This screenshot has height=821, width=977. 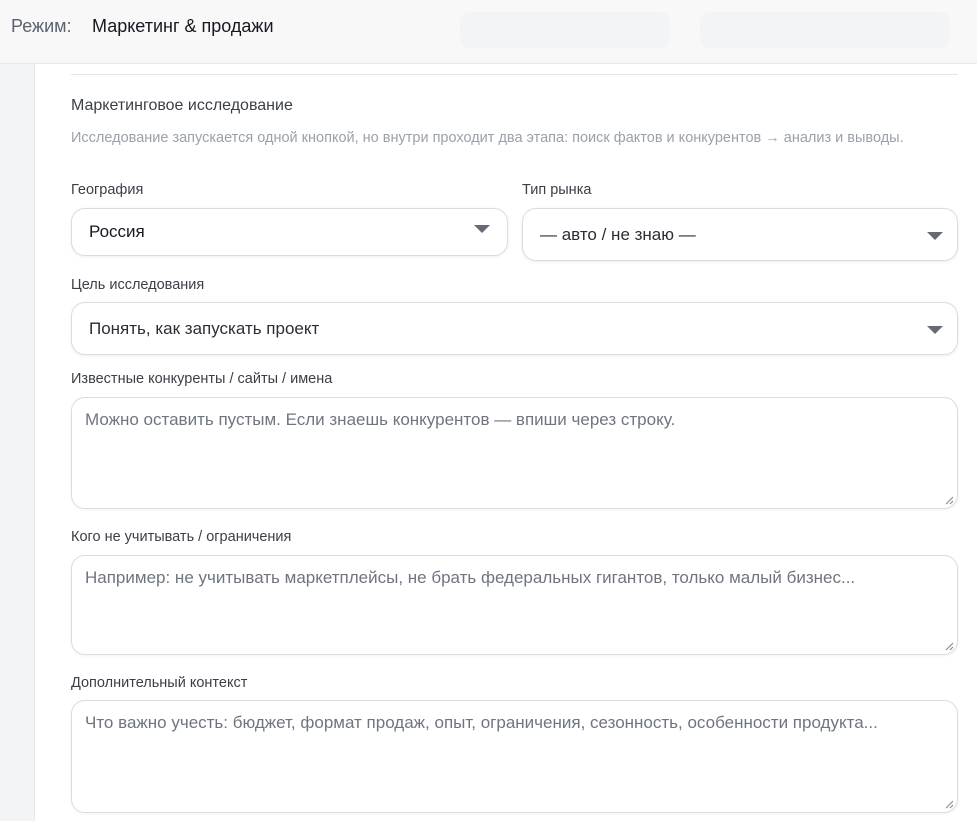 What do you see at coordinates (183, 26) in the screenshot?
I see `mode-value: Маркетинг & продажи` at bounding box center [183, 26].